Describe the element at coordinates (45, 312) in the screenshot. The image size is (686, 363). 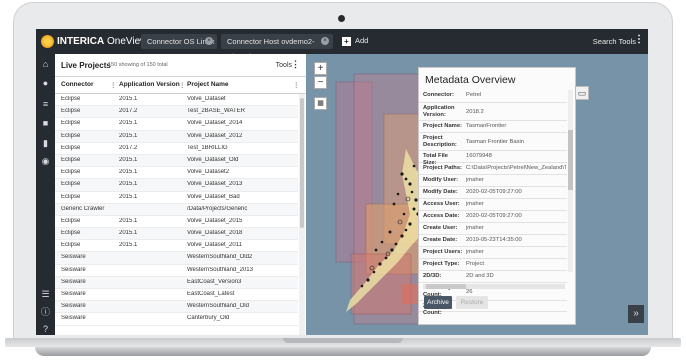
I see `info-icon: ⓘ` at that location.